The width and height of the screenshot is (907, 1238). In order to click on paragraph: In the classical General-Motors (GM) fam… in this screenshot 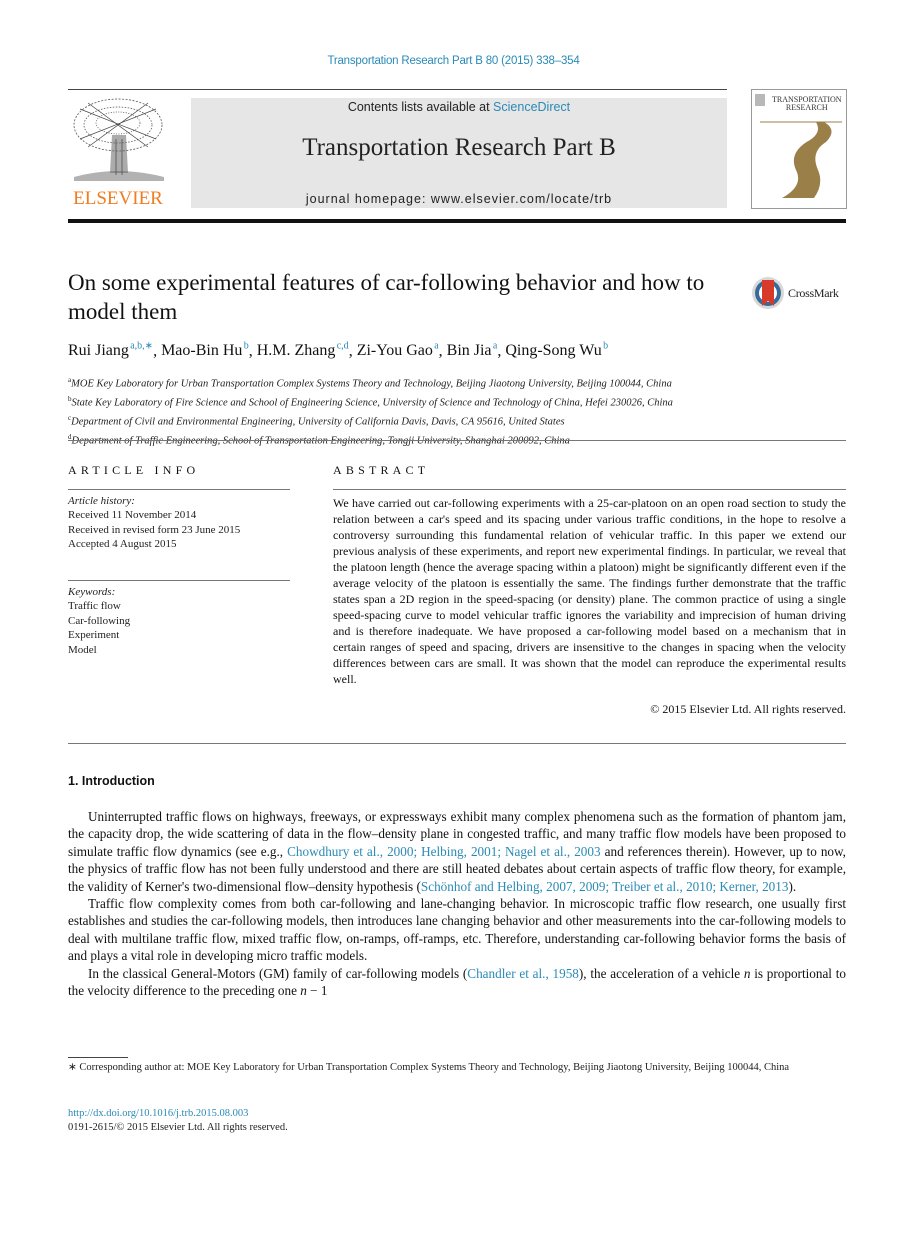, I will do `click(457, 982)`.